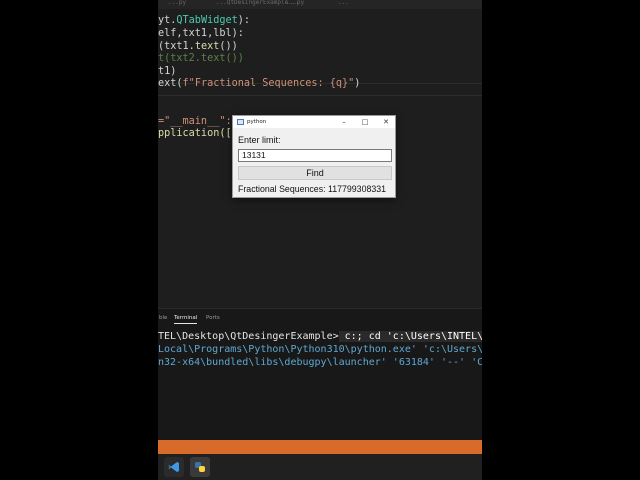 The image size is (640, 480). I want to click on limit-input: 13131, so click(315, 155).